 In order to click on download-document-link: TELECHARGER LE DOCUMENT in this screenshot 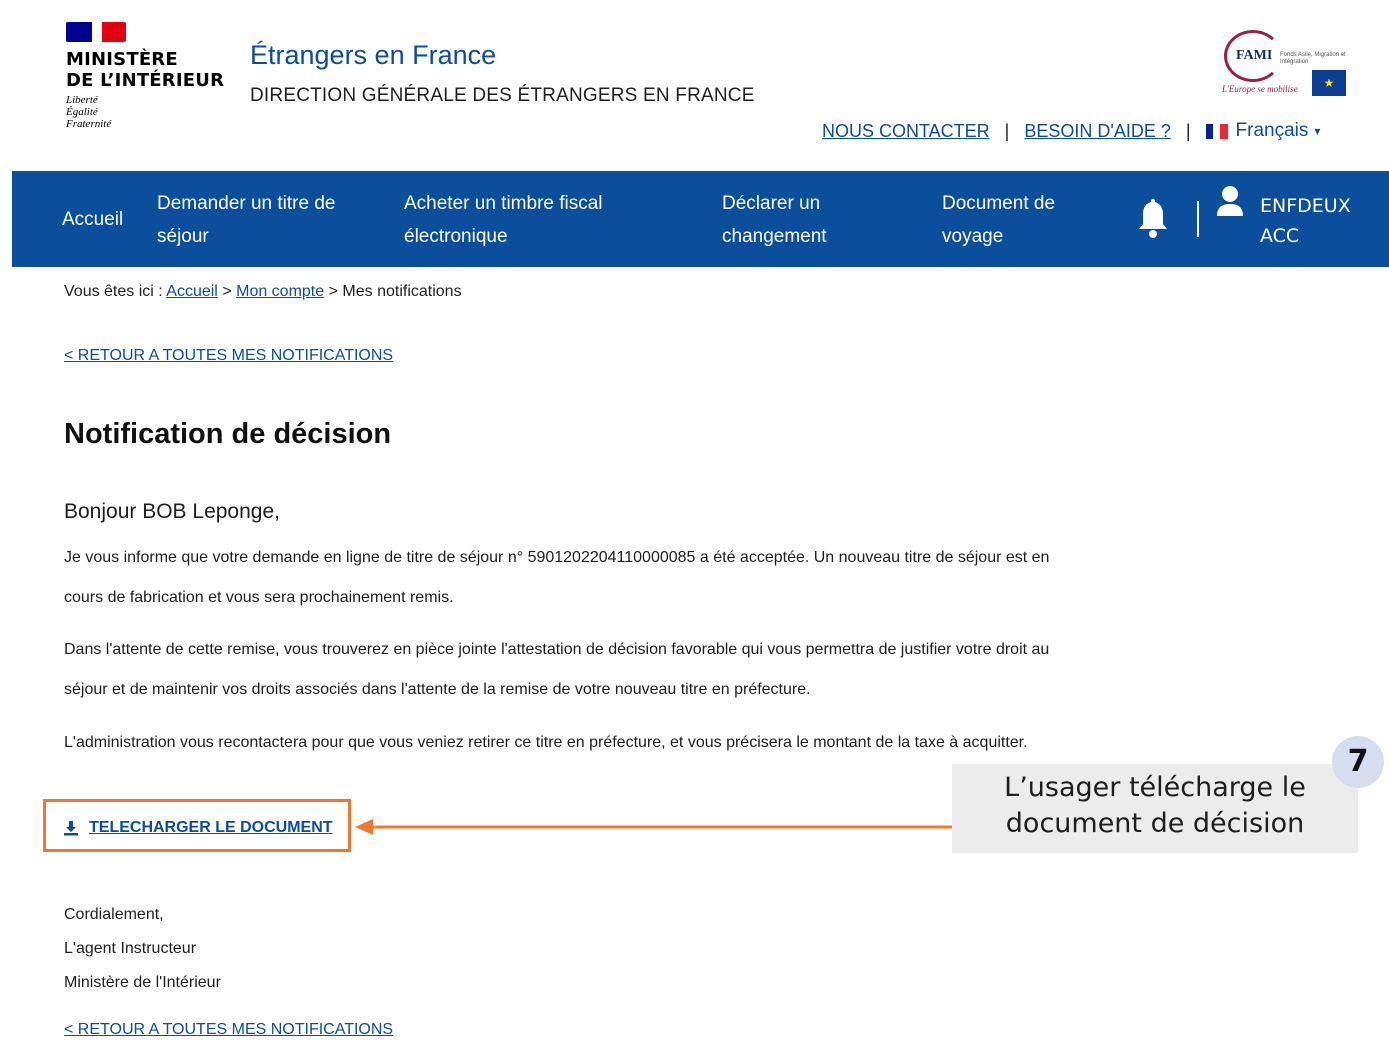, I will do `click(198, 828)`.